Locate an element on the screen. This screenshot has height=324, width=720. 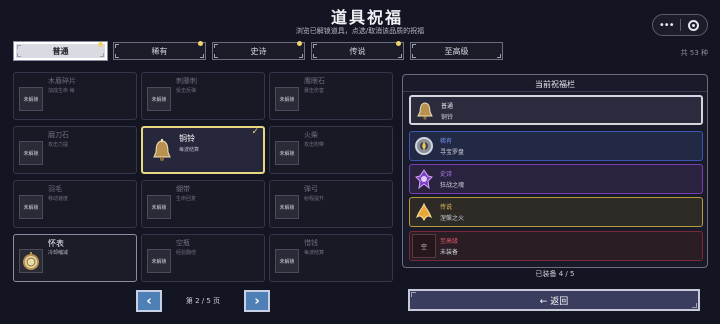
blessing-slot-legendary: 传说 涅槃之火 is located at coordinates (556, 212).